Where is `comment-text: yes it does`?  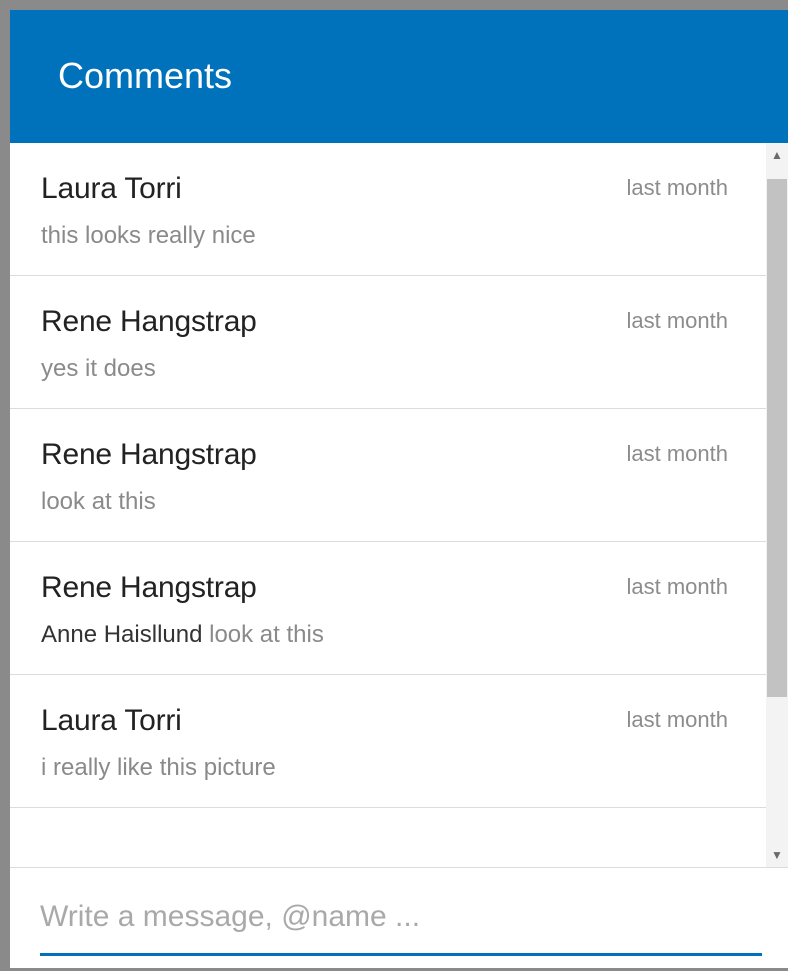 comment-text: yes it does is located at coordinates (98, 368).